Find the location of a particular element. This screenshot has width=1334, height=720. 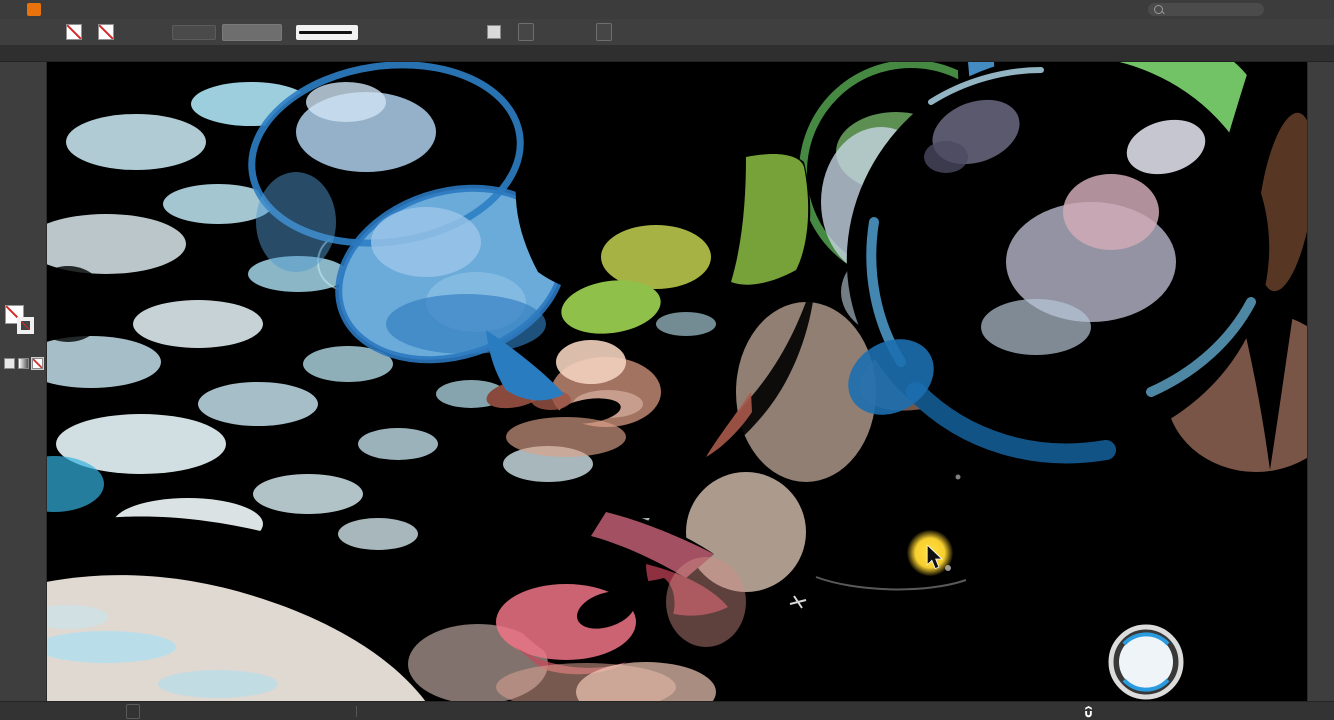

stroke-swatch is located at coordinates (106, 32).